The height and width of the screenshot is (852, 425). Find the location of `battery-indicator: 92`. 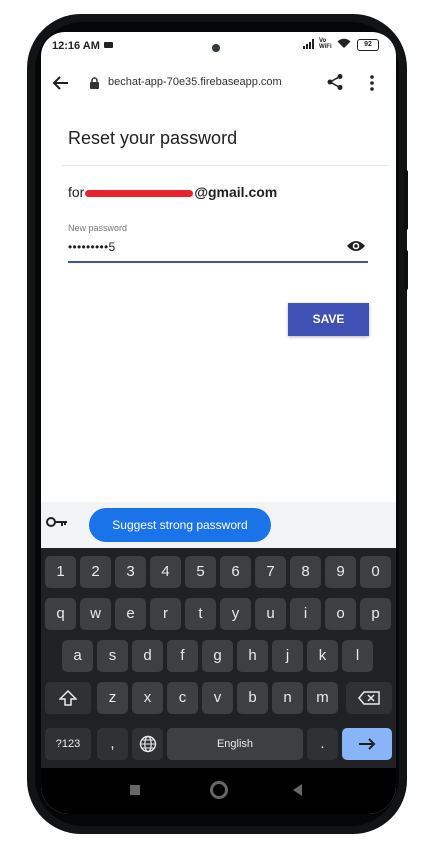

battery-indicator: 92 is located at coordinates (368, 45).